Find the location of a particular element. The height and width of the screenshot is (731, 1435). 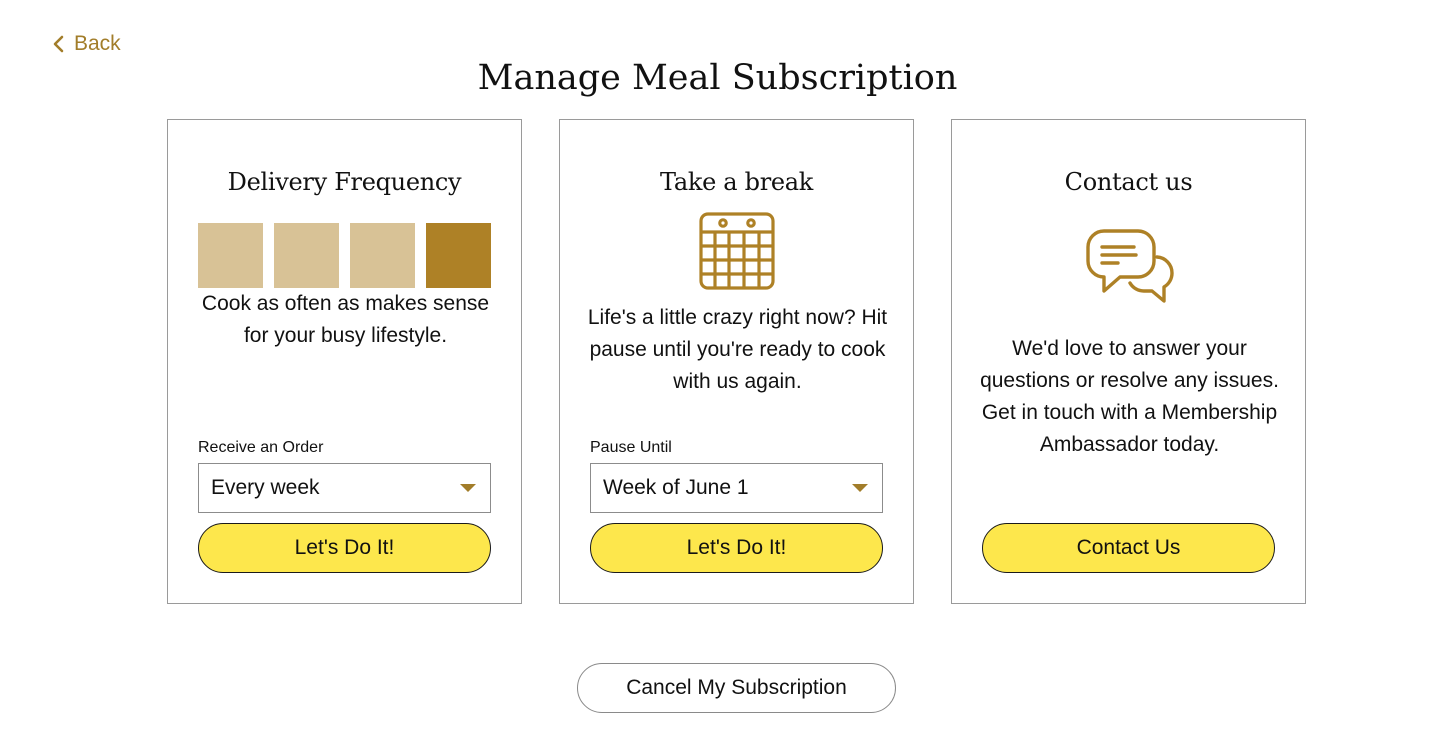

frequency-submit-button: Let's Do It! is located at coordinates (344, 548).